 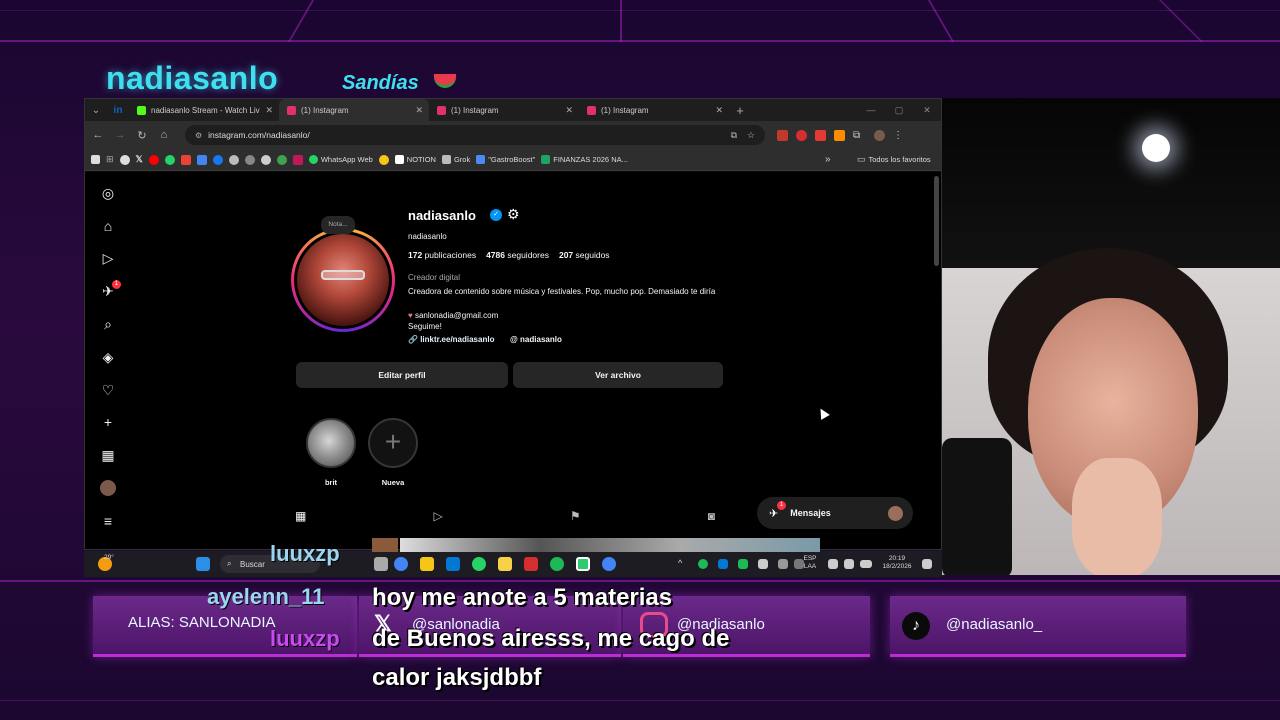 What do you see at coordinates (782, 135) in the screenshot?
I see `adblock-extension-icon` at bounding box center [782, 135].